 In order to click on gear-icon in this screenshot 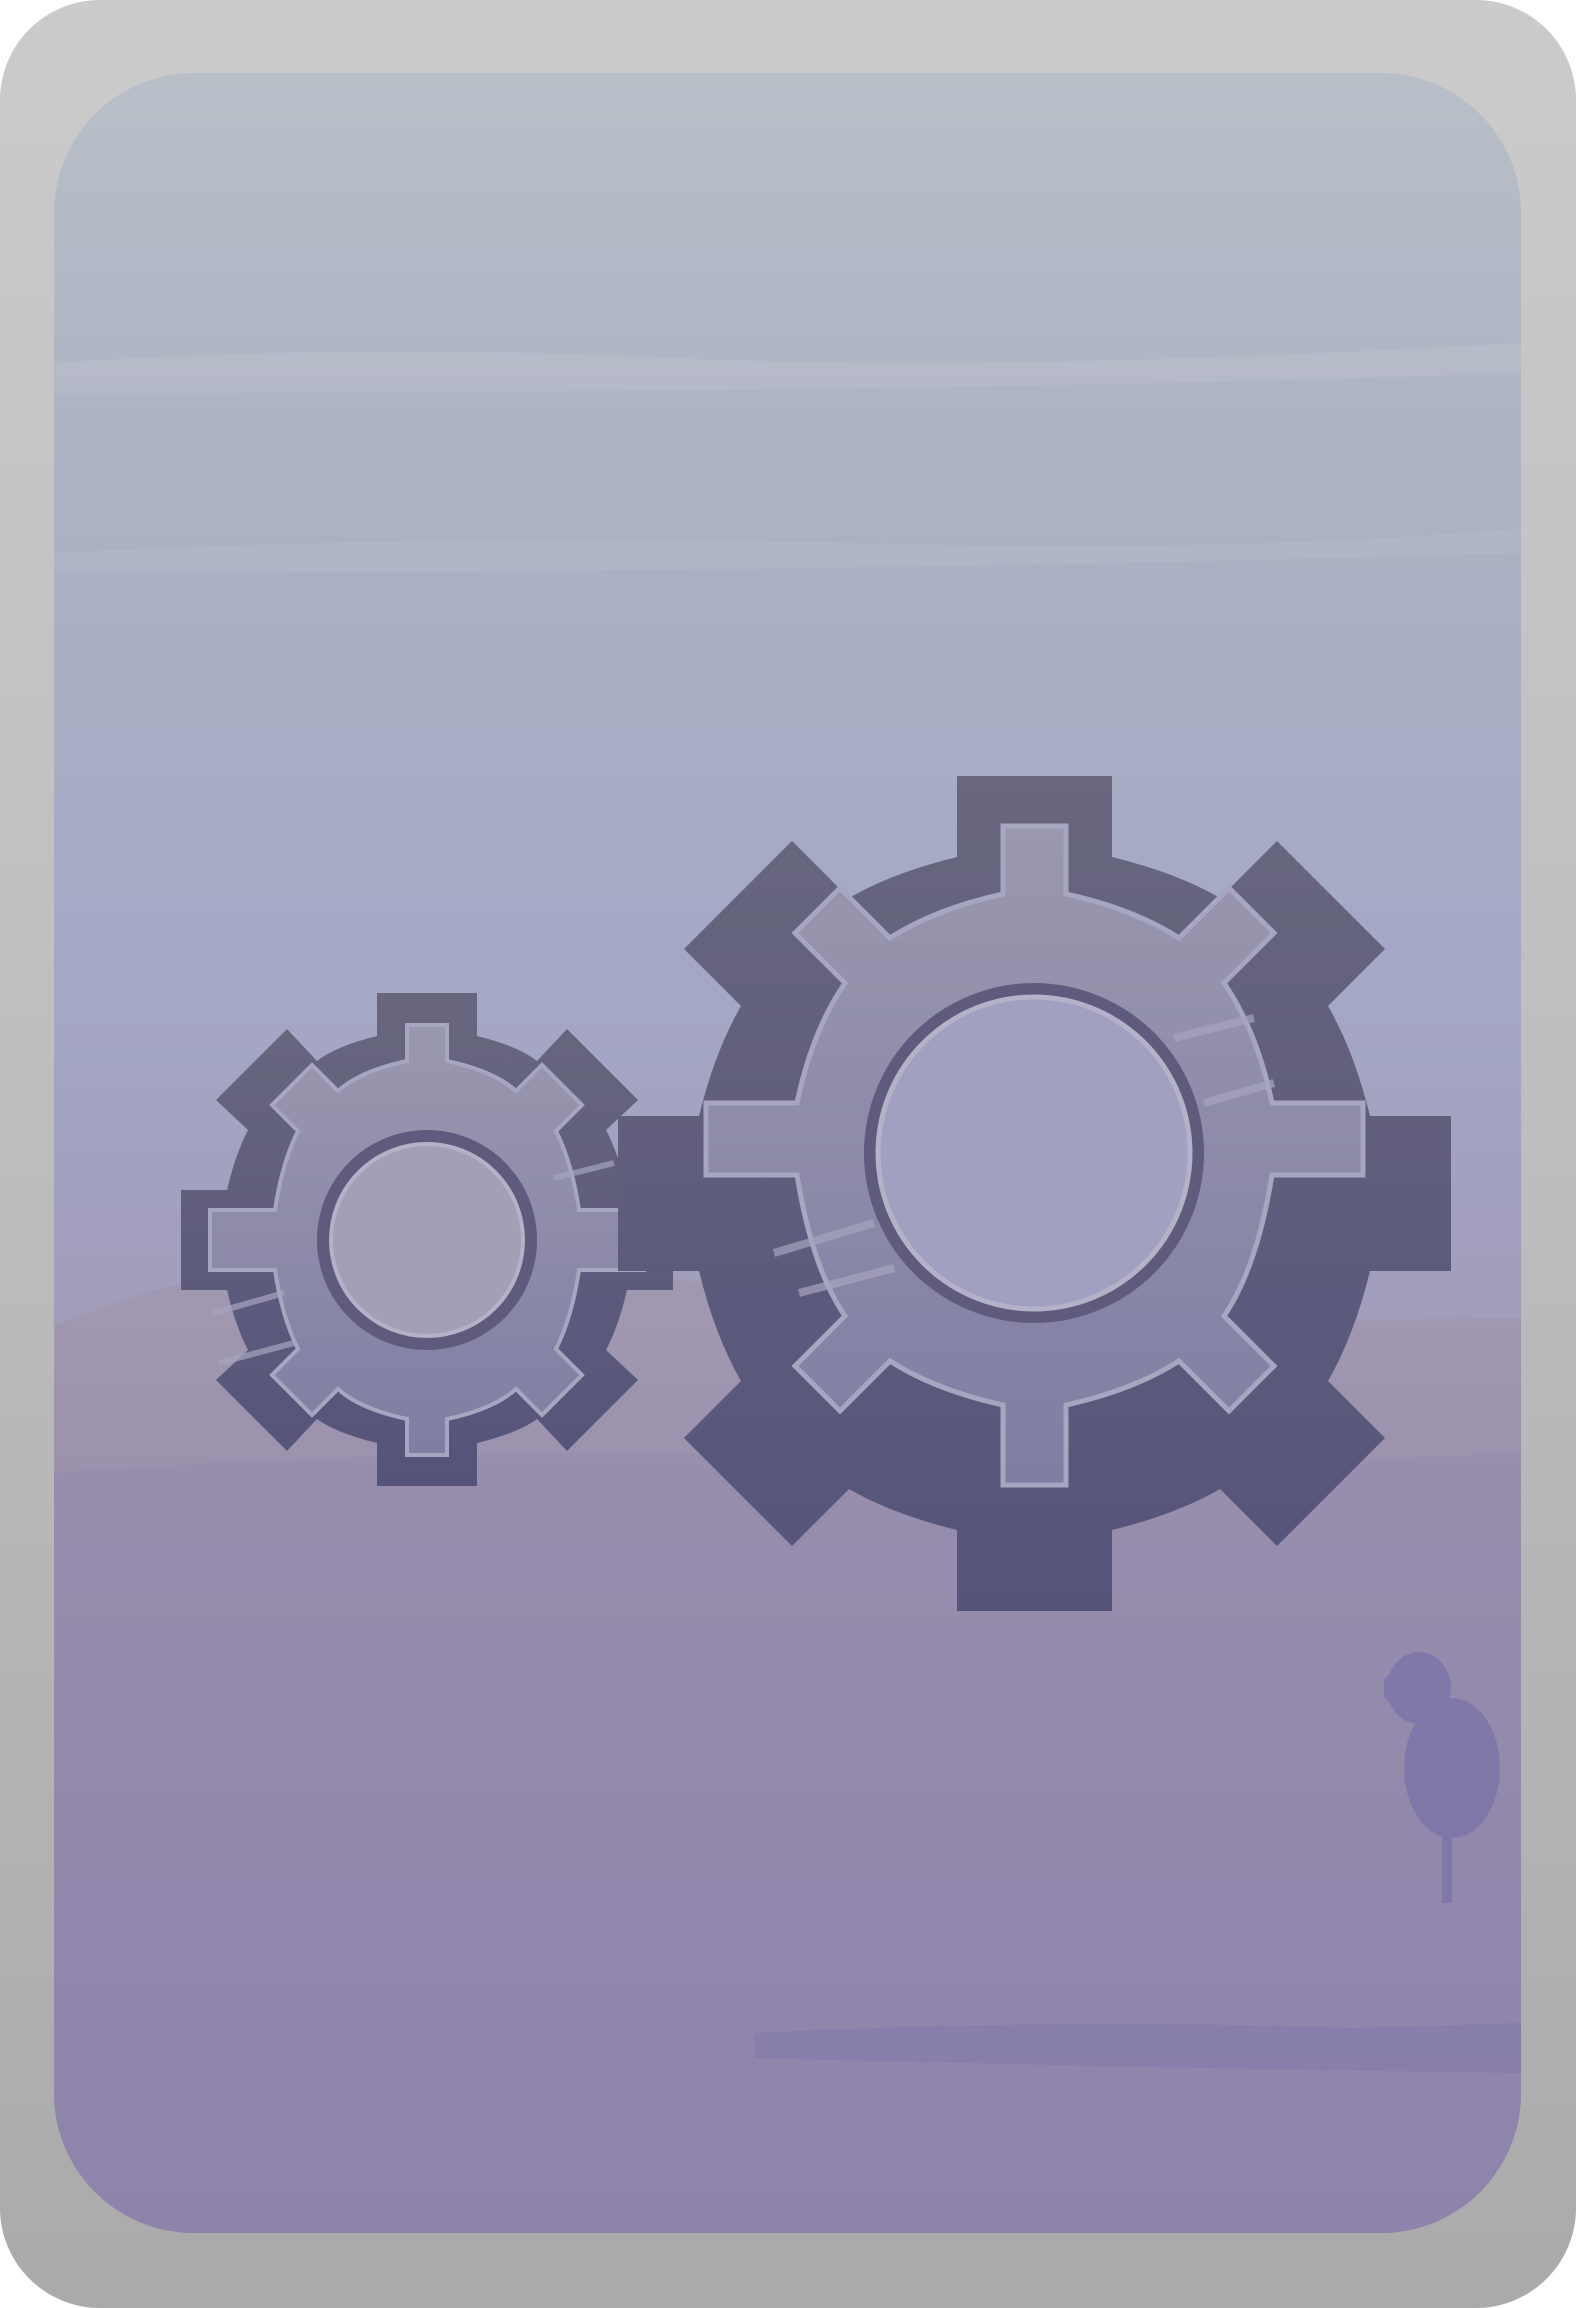, I will do `click(427, 1239)`.